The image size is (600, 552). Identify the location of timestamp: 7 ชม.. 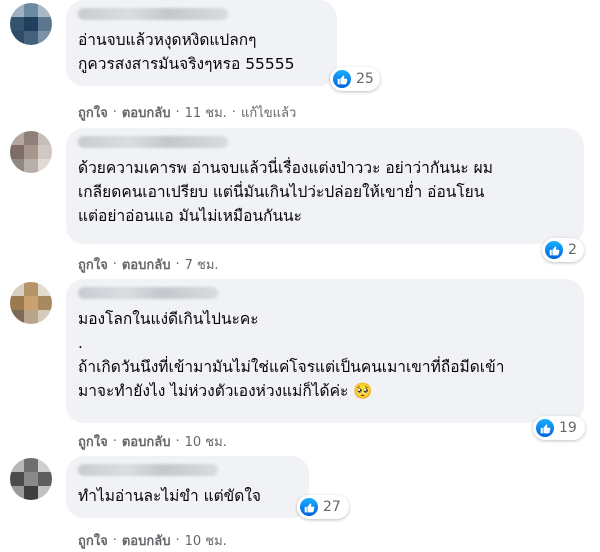
(202, 264).